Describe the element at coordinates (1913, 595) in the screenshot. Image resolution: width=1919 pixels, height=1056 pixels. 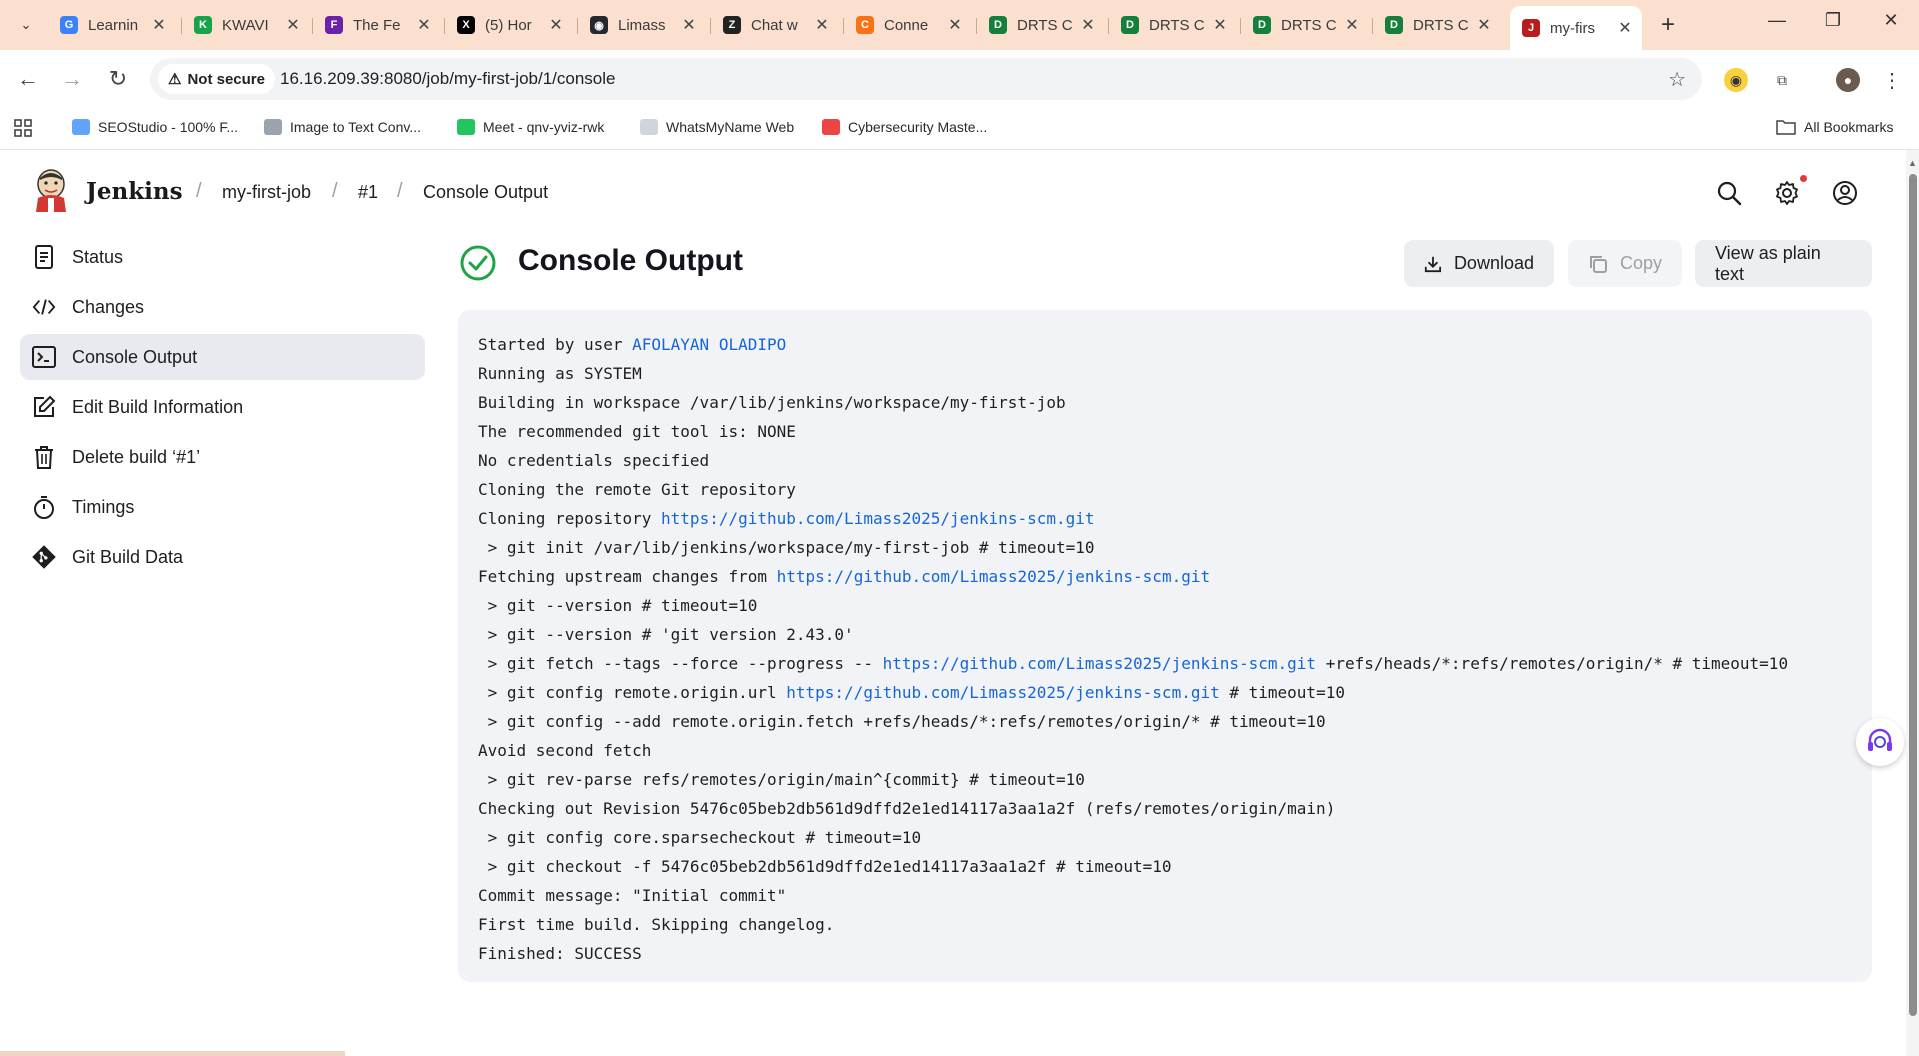
I see `scrollbar-thumb` at that location.